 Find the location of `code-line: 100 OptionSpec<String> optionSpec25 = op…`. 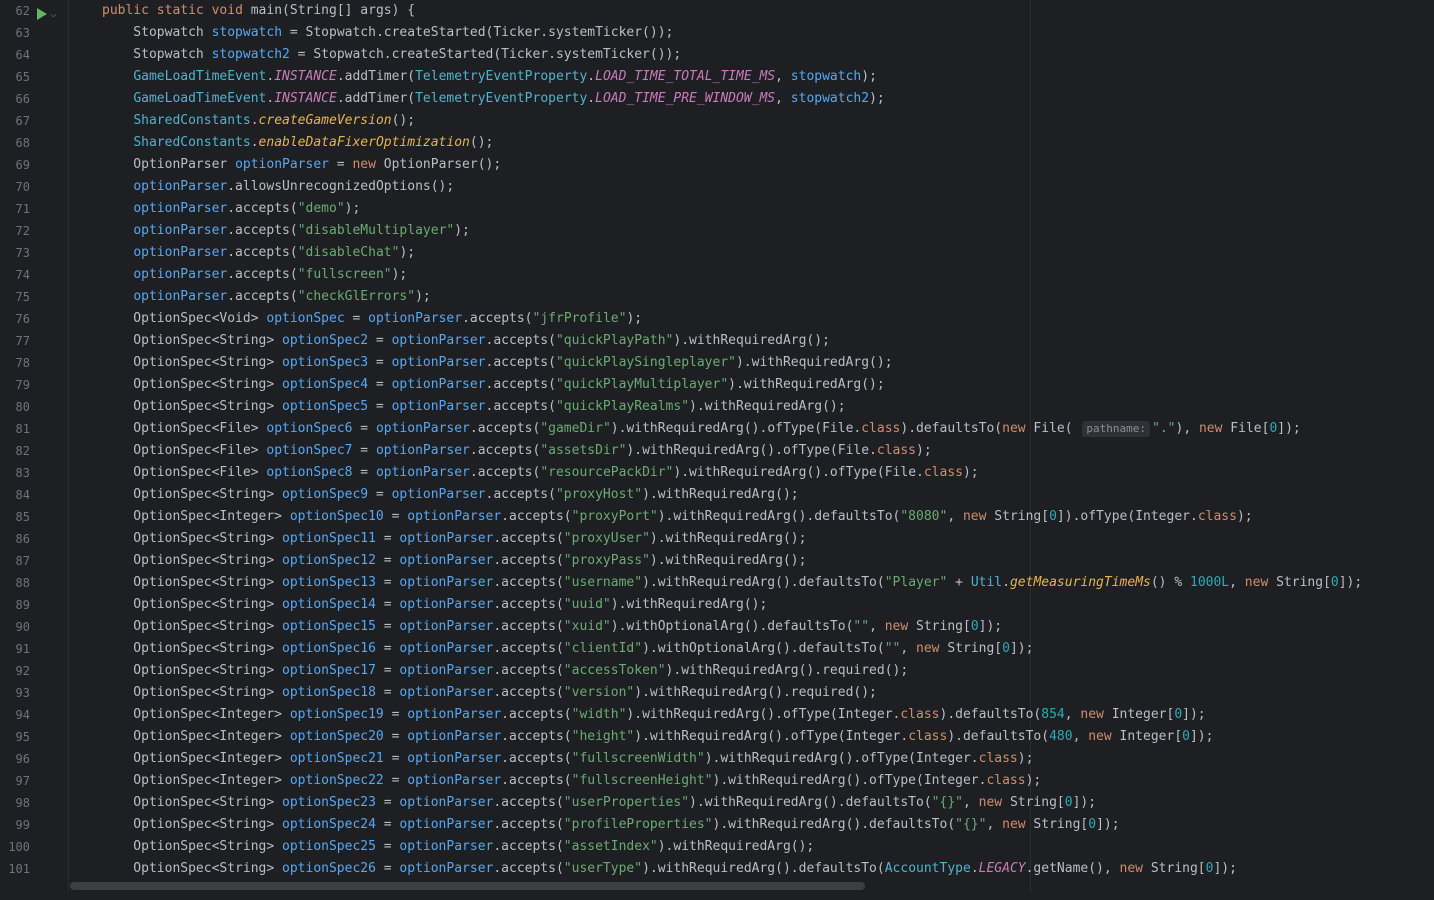

code-line: 100 OptionSpec<String> optionSpec25 = op… is located at coordinates (717, 847).